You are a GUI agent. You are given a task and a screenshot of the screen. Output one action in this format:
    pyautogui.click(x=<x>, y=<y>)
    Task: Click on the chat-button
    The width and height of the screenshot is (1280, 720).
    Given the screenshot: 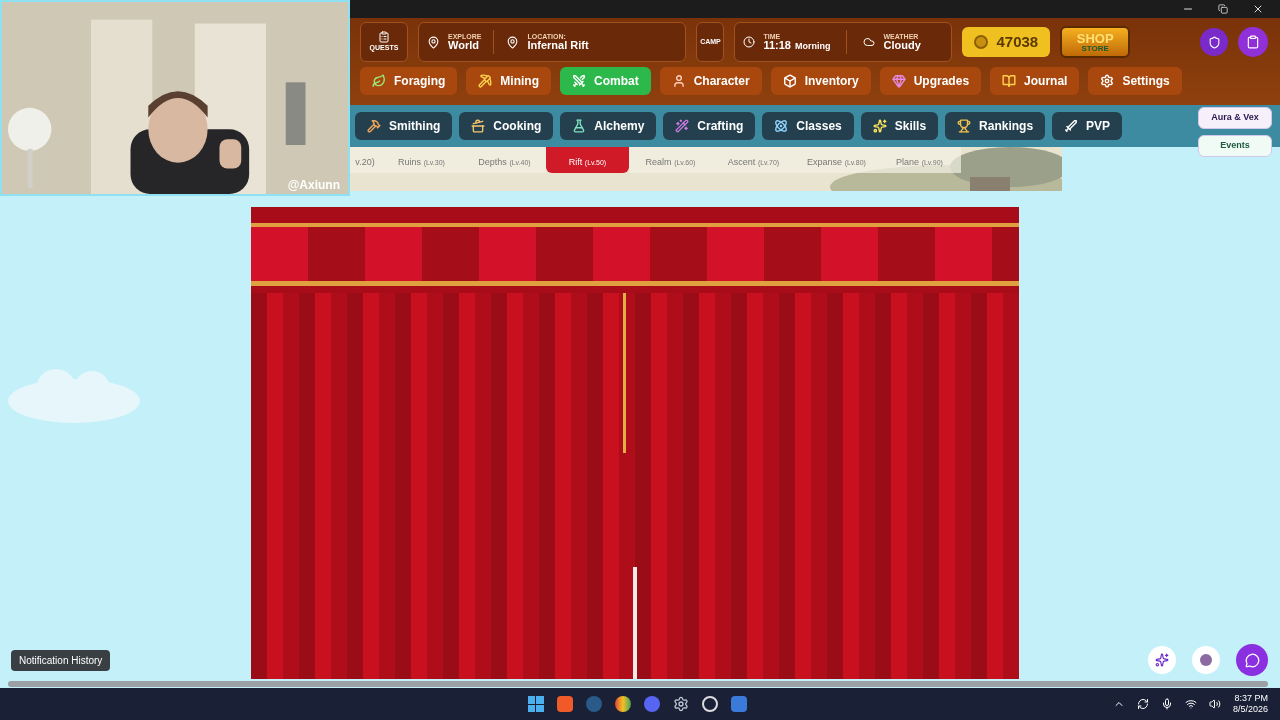 What is the action you would take?
    pyautogui.click(x=1252, y=660)
    